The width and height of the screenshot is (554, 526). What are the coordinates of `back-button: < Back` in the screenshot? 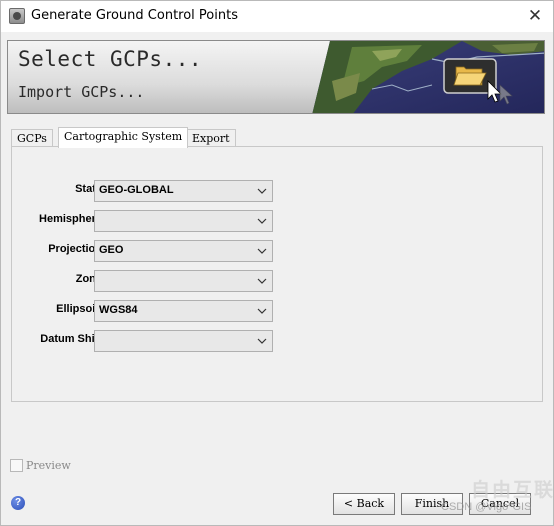 It's located at (364, 504).